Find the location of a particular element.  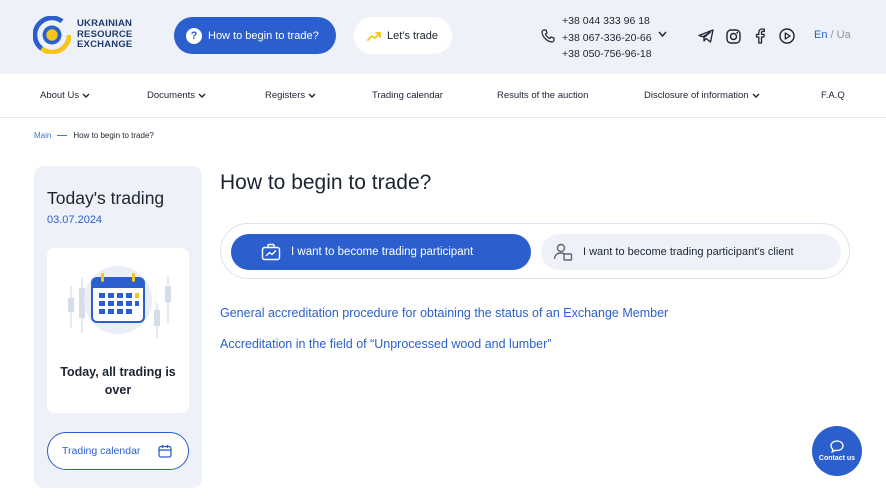

telegram-icon is located at coordinates (706, 36).